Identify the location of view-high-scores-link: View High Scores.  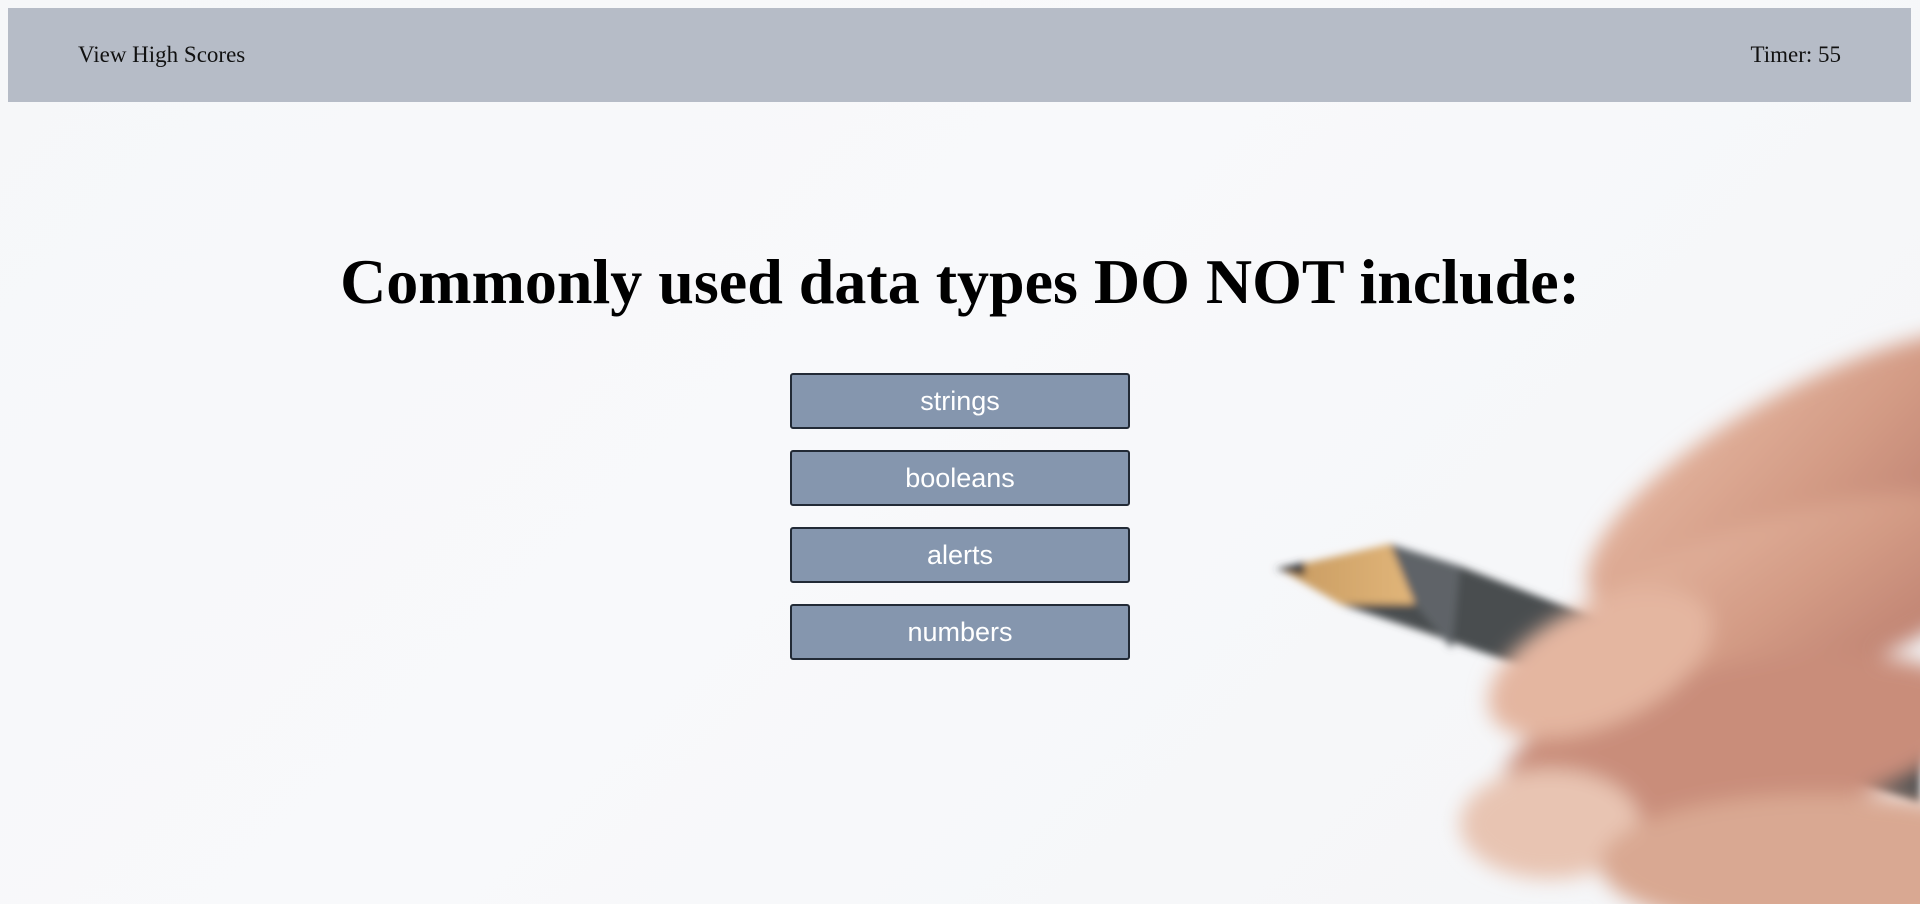
(161, 55).